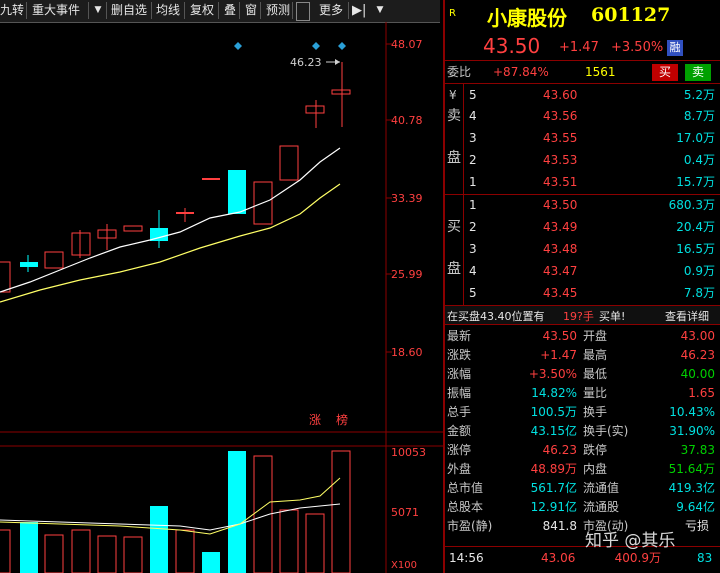  What do you see at coordinates (407, 274) in the screenshot?
I see `price-tick-label: 25.99` at bounding box center [407, 274].